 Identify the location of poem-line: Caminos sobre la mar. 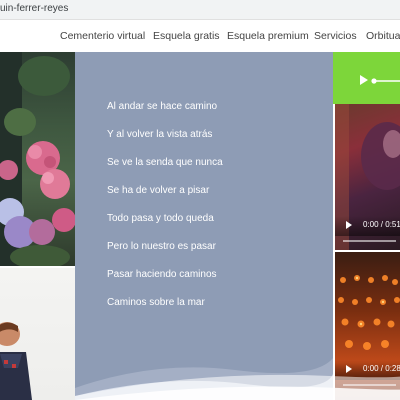
(156, 302).